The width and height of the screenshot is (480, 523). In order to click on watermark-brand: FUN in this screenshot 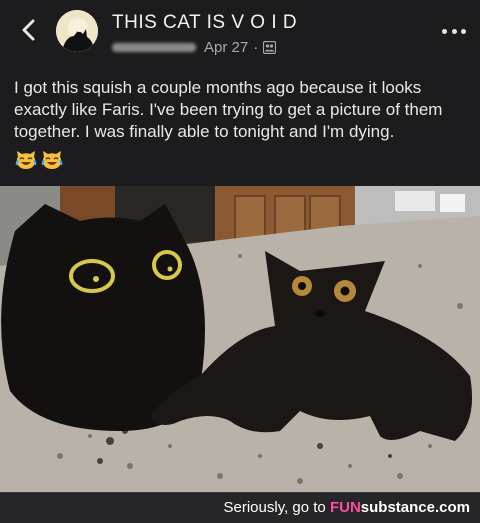, I will do `click(345, 507)`.